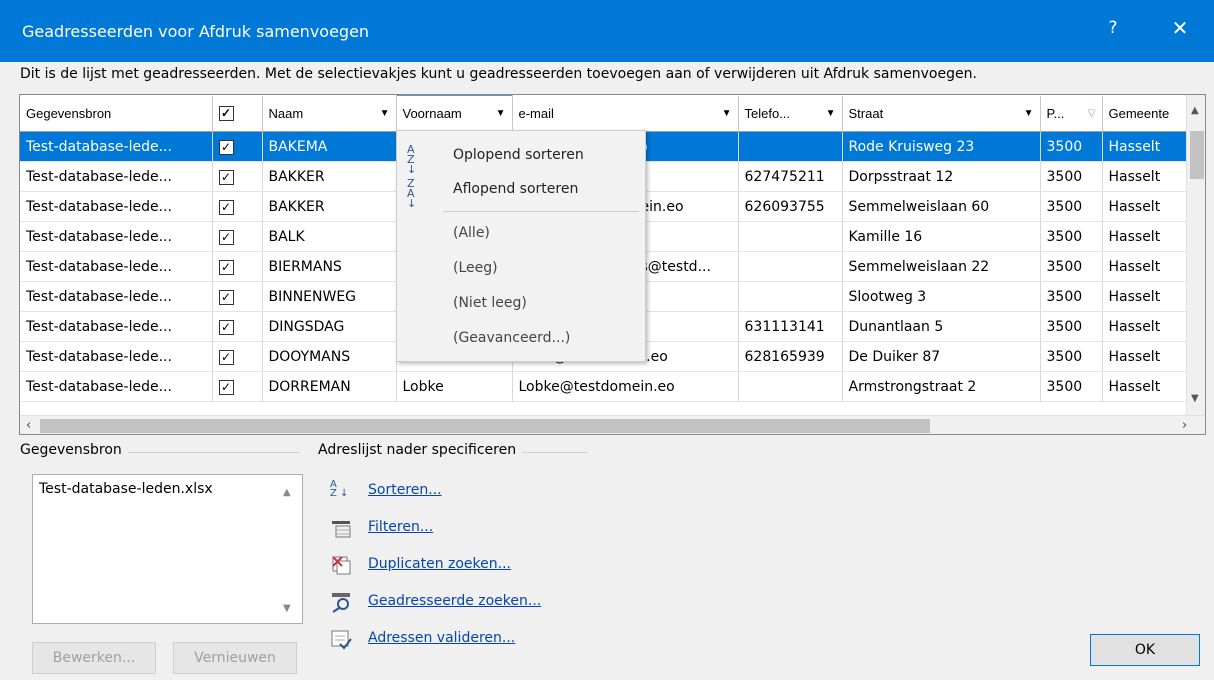 This screenshot has width=1214, height=680. I want to click on help-button: ?, so click(1113, 28).